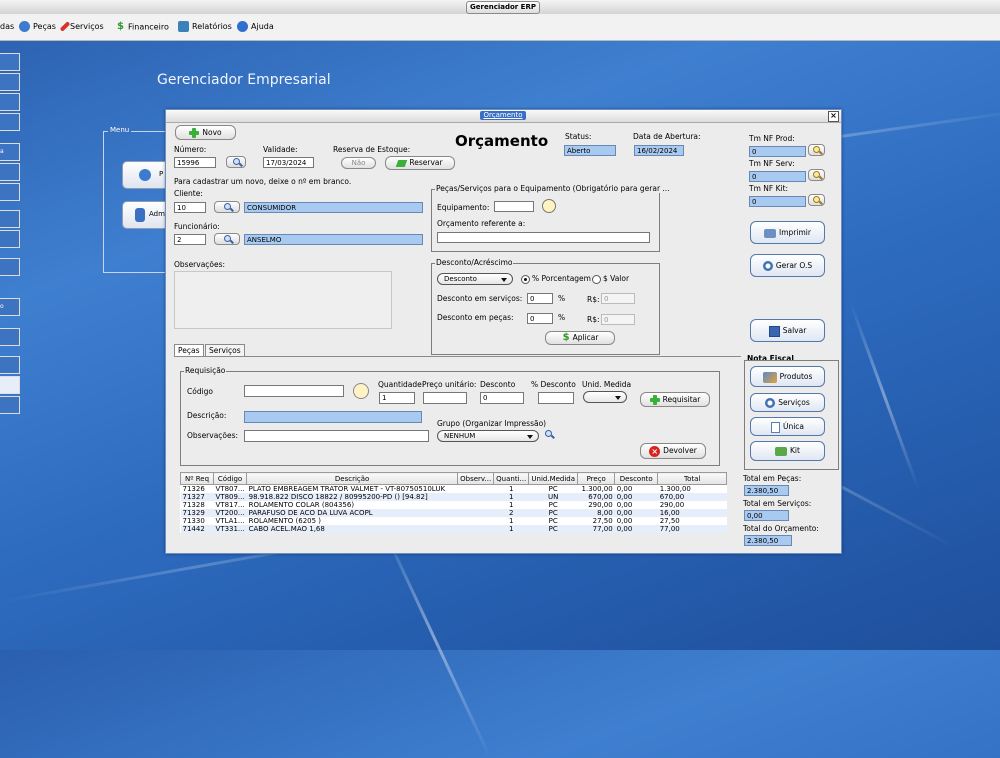 This screenshot has height=758, width=1000. What do you see at coordinates (143, 27) in the screenshot?
I see `menu-item-financeiro: $ Financeiro` at bounding box center [143, 27].